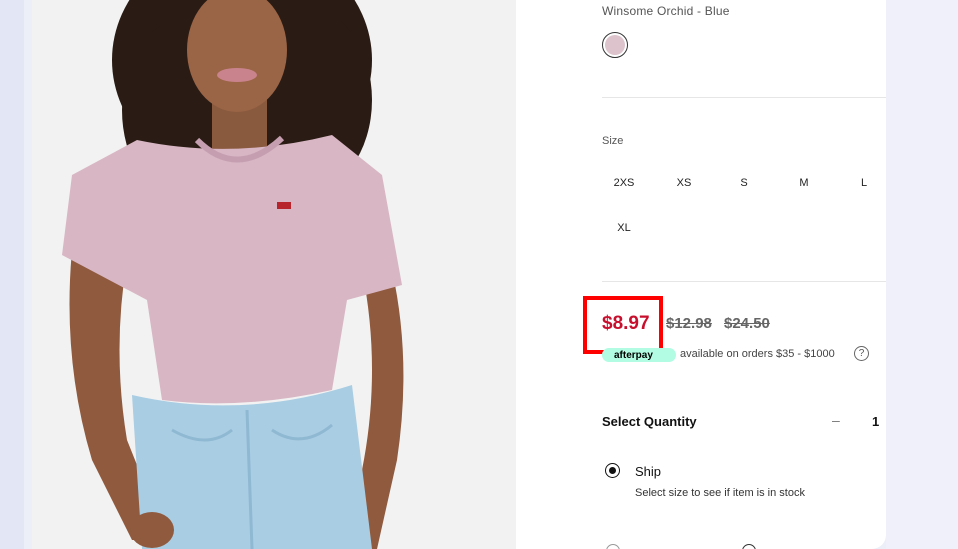 The height and width of the screenshot is (549, 958). I want to click on size-option-xs: XS, so click(684, 183).